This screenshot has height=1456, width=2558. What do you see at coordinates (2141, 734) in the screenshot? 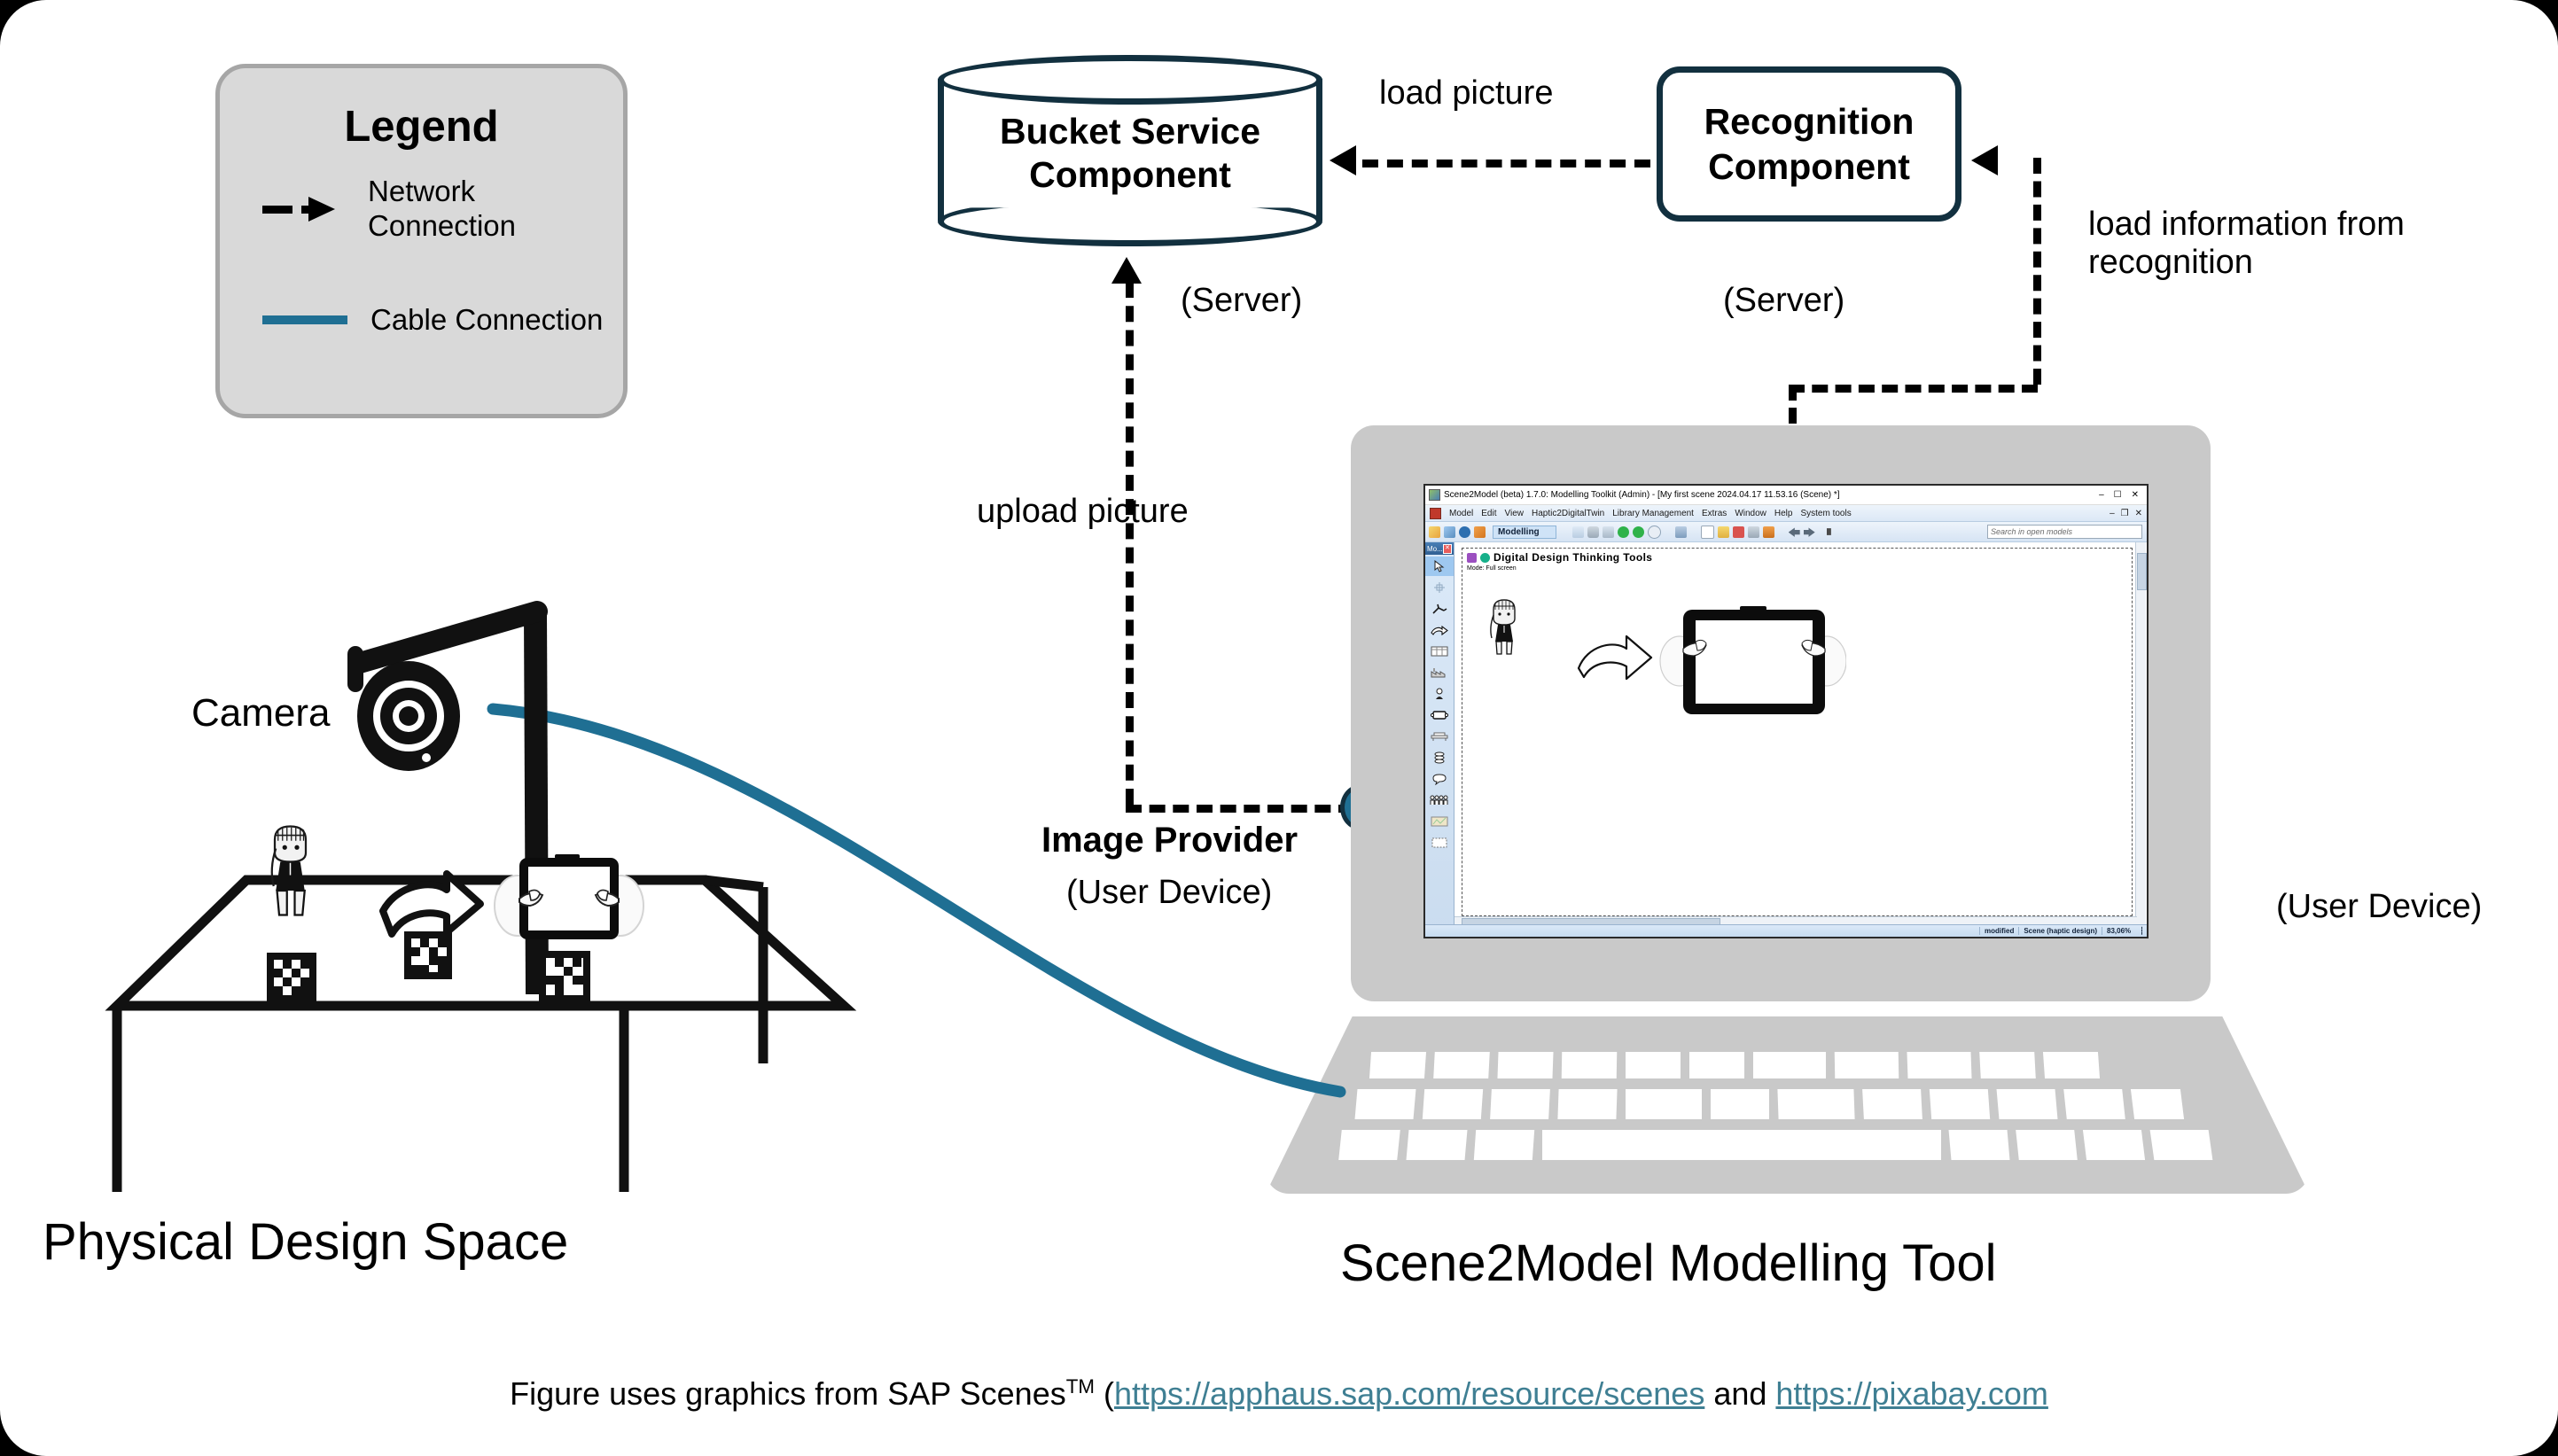
I see `canvas-vertical-scrollbar` at bounding box center [2141, 734].